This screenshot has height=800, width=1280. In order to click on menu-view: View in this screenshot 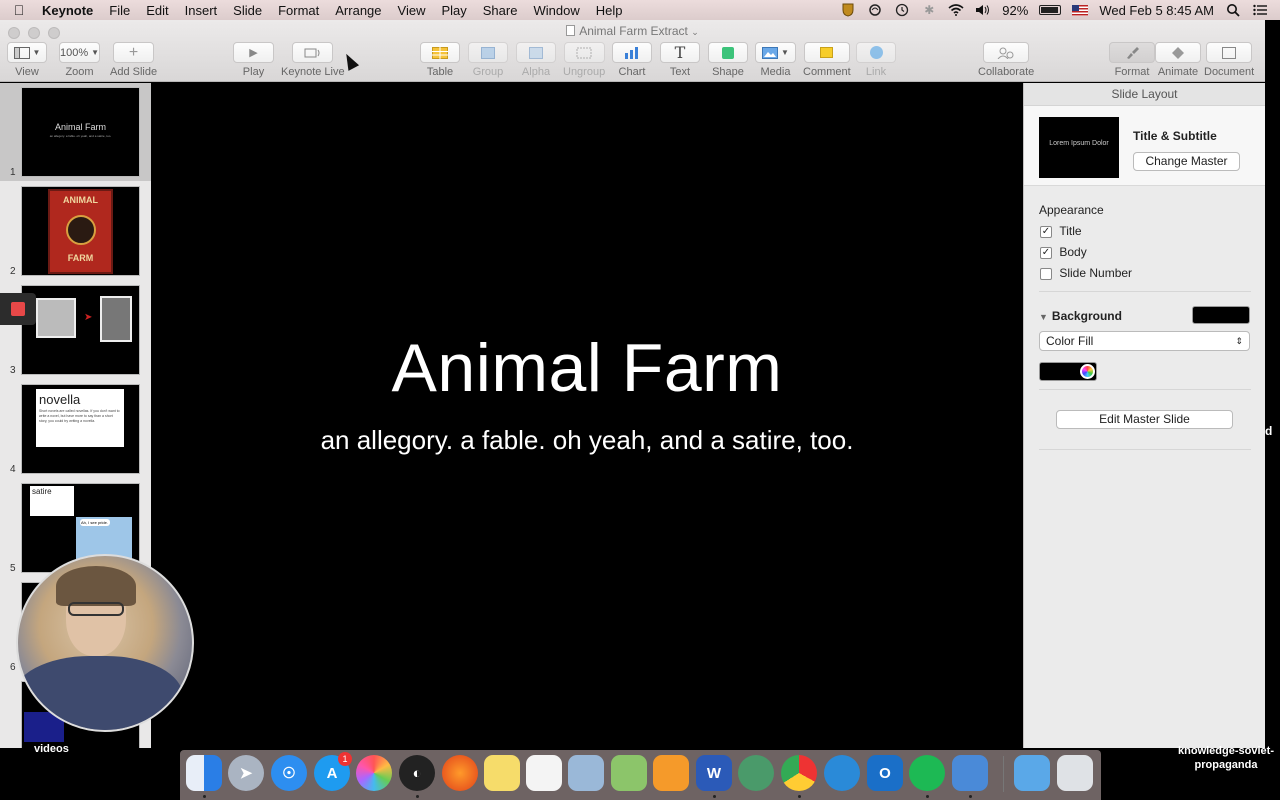, I will do `click(412, 10)`.